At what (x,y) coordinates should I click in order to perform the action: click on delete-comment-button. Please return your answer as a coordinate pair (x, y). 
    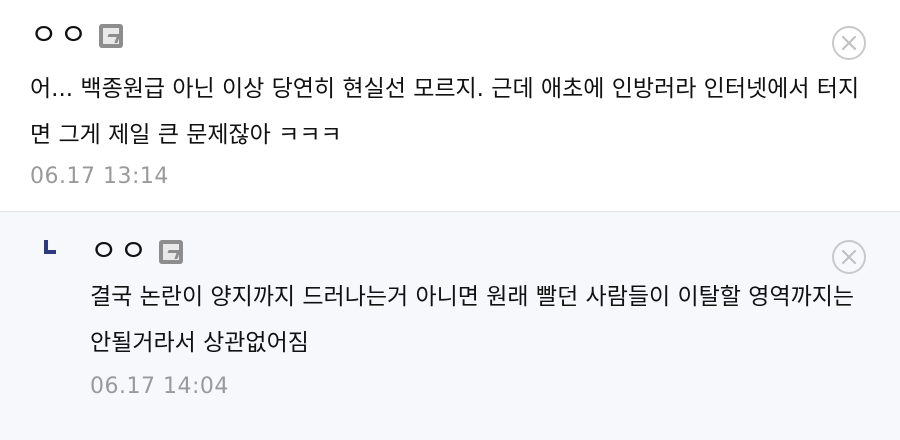
    Looking at the image, I should click on (849, 43).